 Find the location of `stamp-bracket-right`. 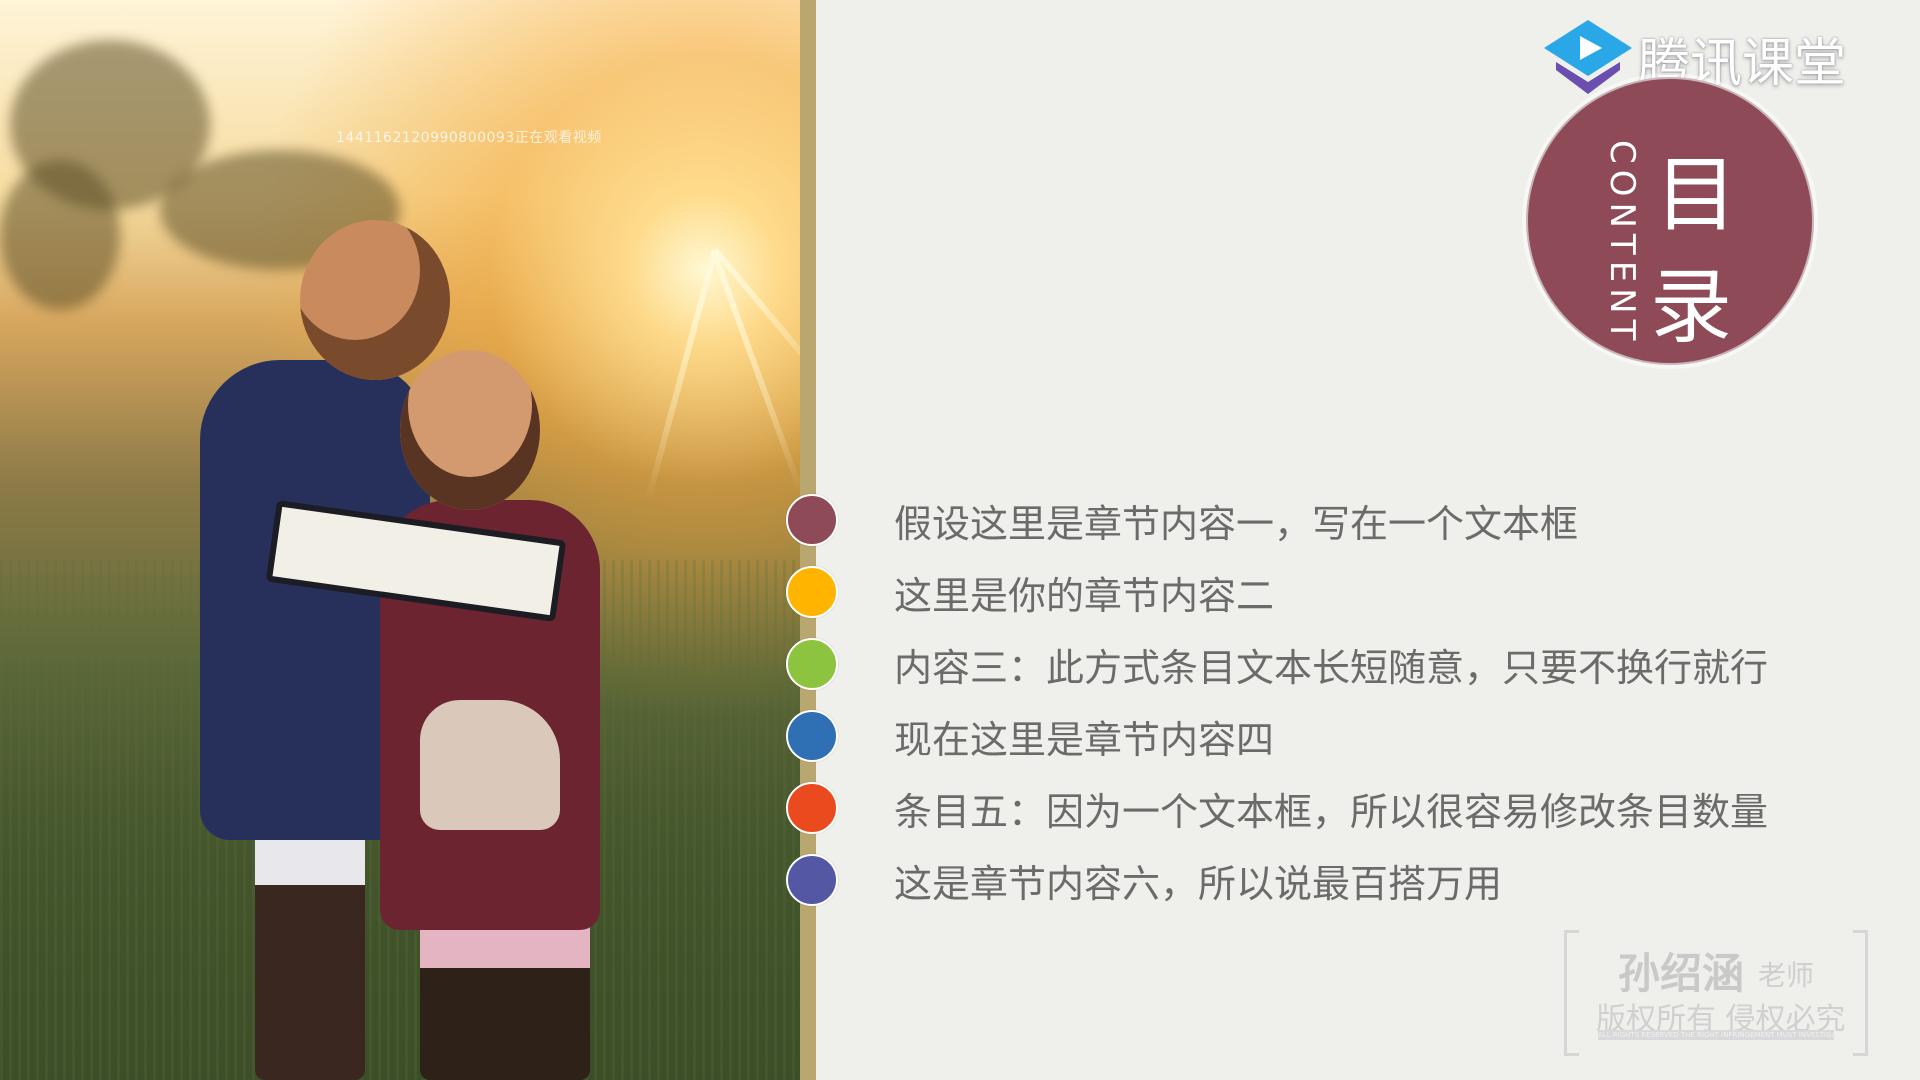

stamp-bracket-right is located at coordinates (1860, 993).